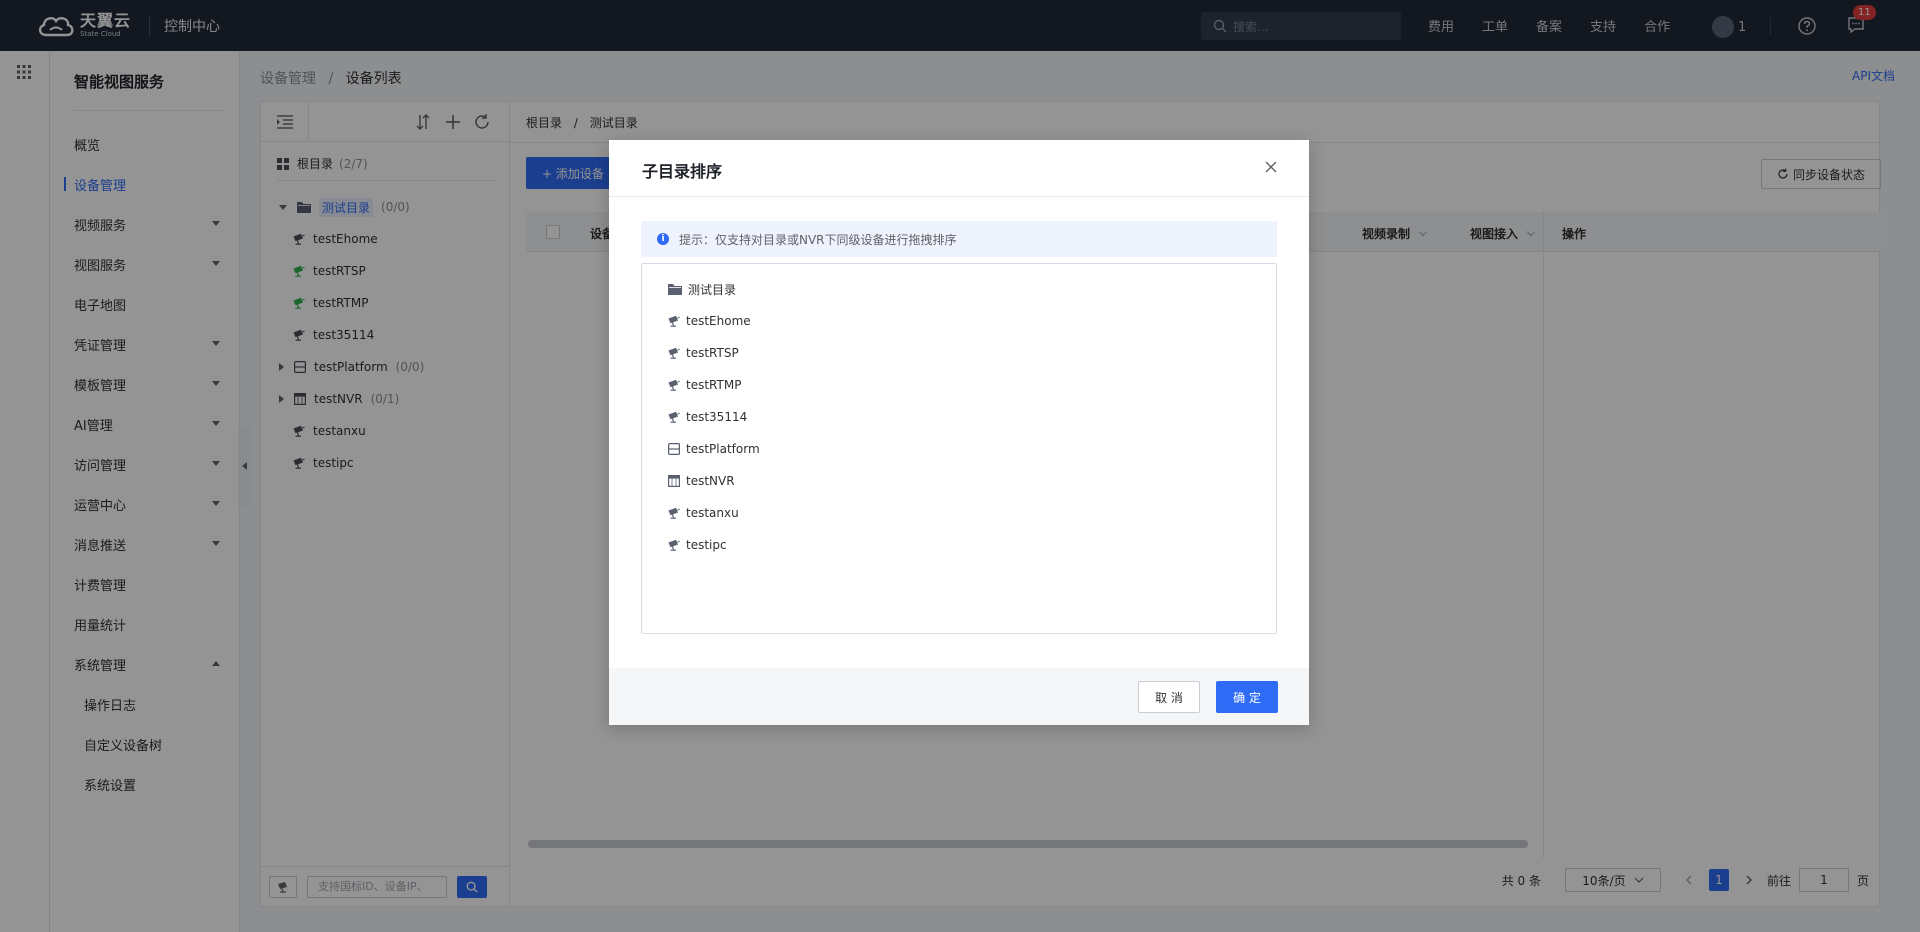 This screenshot has height=932, width=1920. I want to click on sortable-item: testPlatform, so click(714, 449).